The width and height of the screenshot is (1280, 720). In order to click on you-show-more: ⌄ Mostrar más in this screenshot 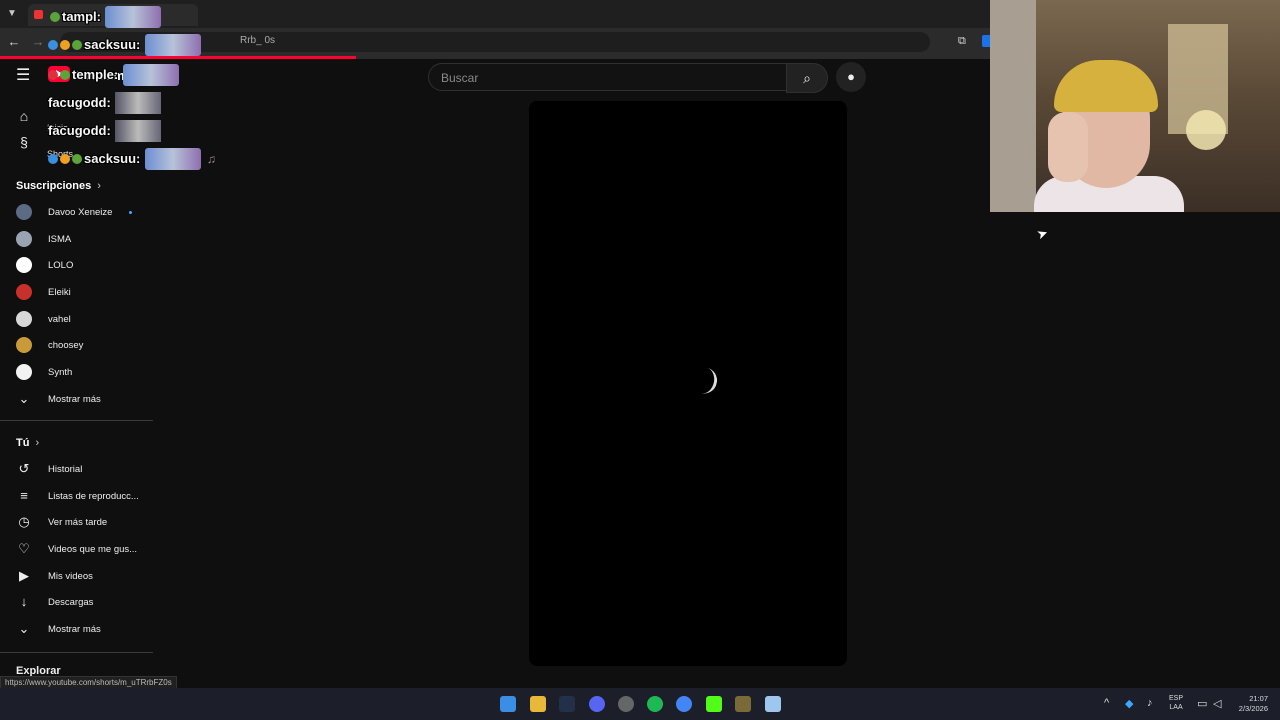, I will do `click(76, 629)`.